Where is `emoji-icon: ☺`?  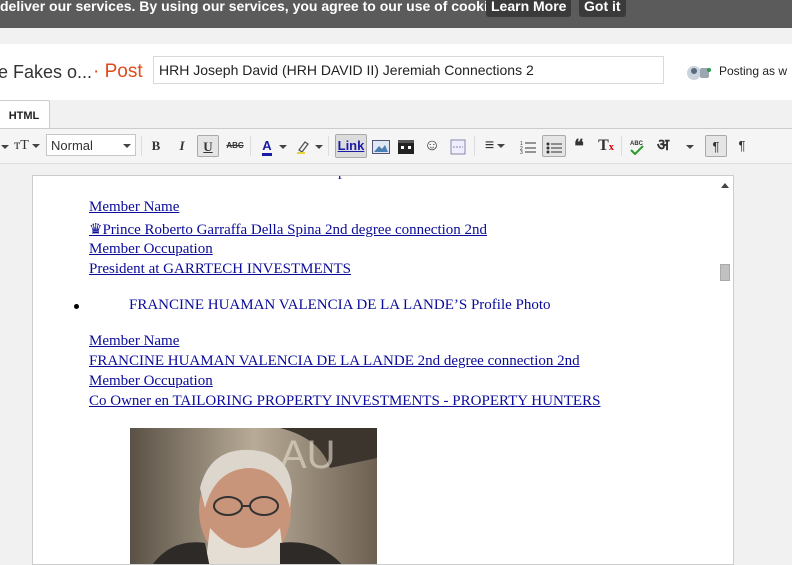
emoji-icon: ☺ is located at coordinates (432, 146).